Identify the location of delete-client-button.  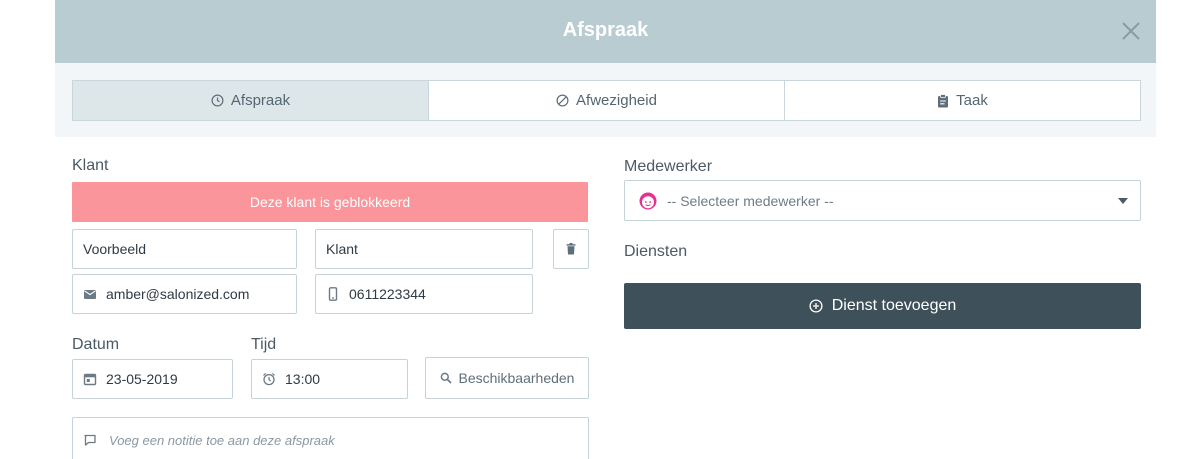
(571, 249).